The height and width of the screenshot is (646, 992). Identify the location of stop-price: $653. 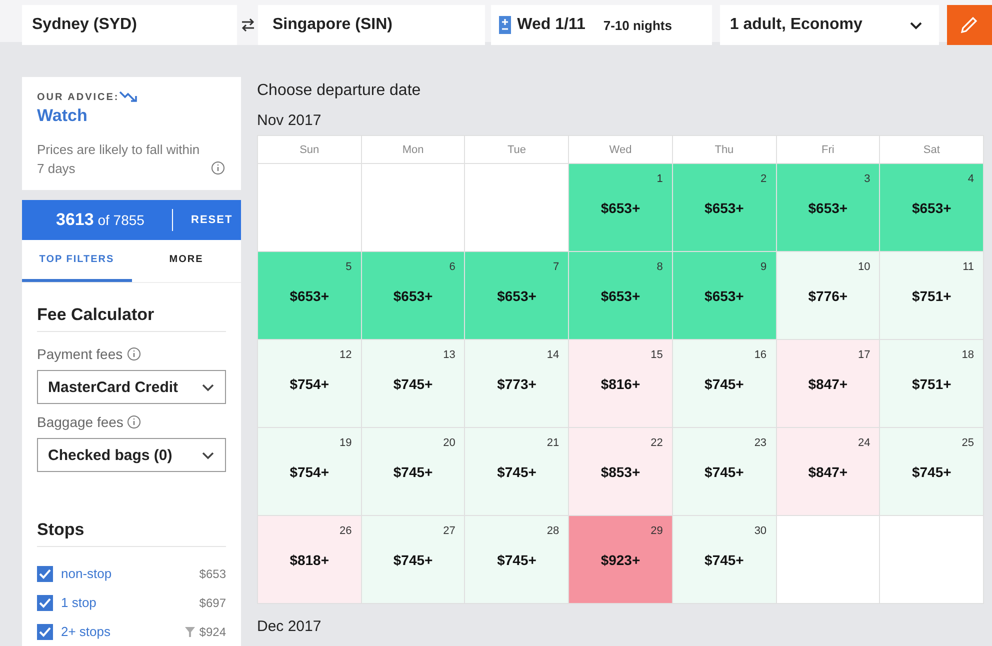
(212, 573).